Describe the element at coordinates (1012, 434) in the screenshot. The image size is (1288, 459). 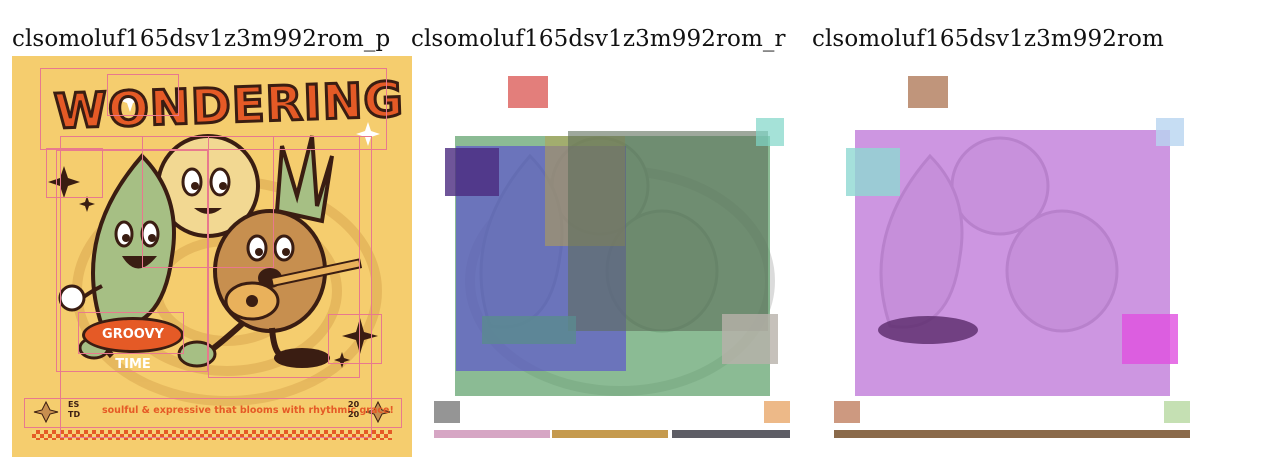
I see `strip-full` at that location.